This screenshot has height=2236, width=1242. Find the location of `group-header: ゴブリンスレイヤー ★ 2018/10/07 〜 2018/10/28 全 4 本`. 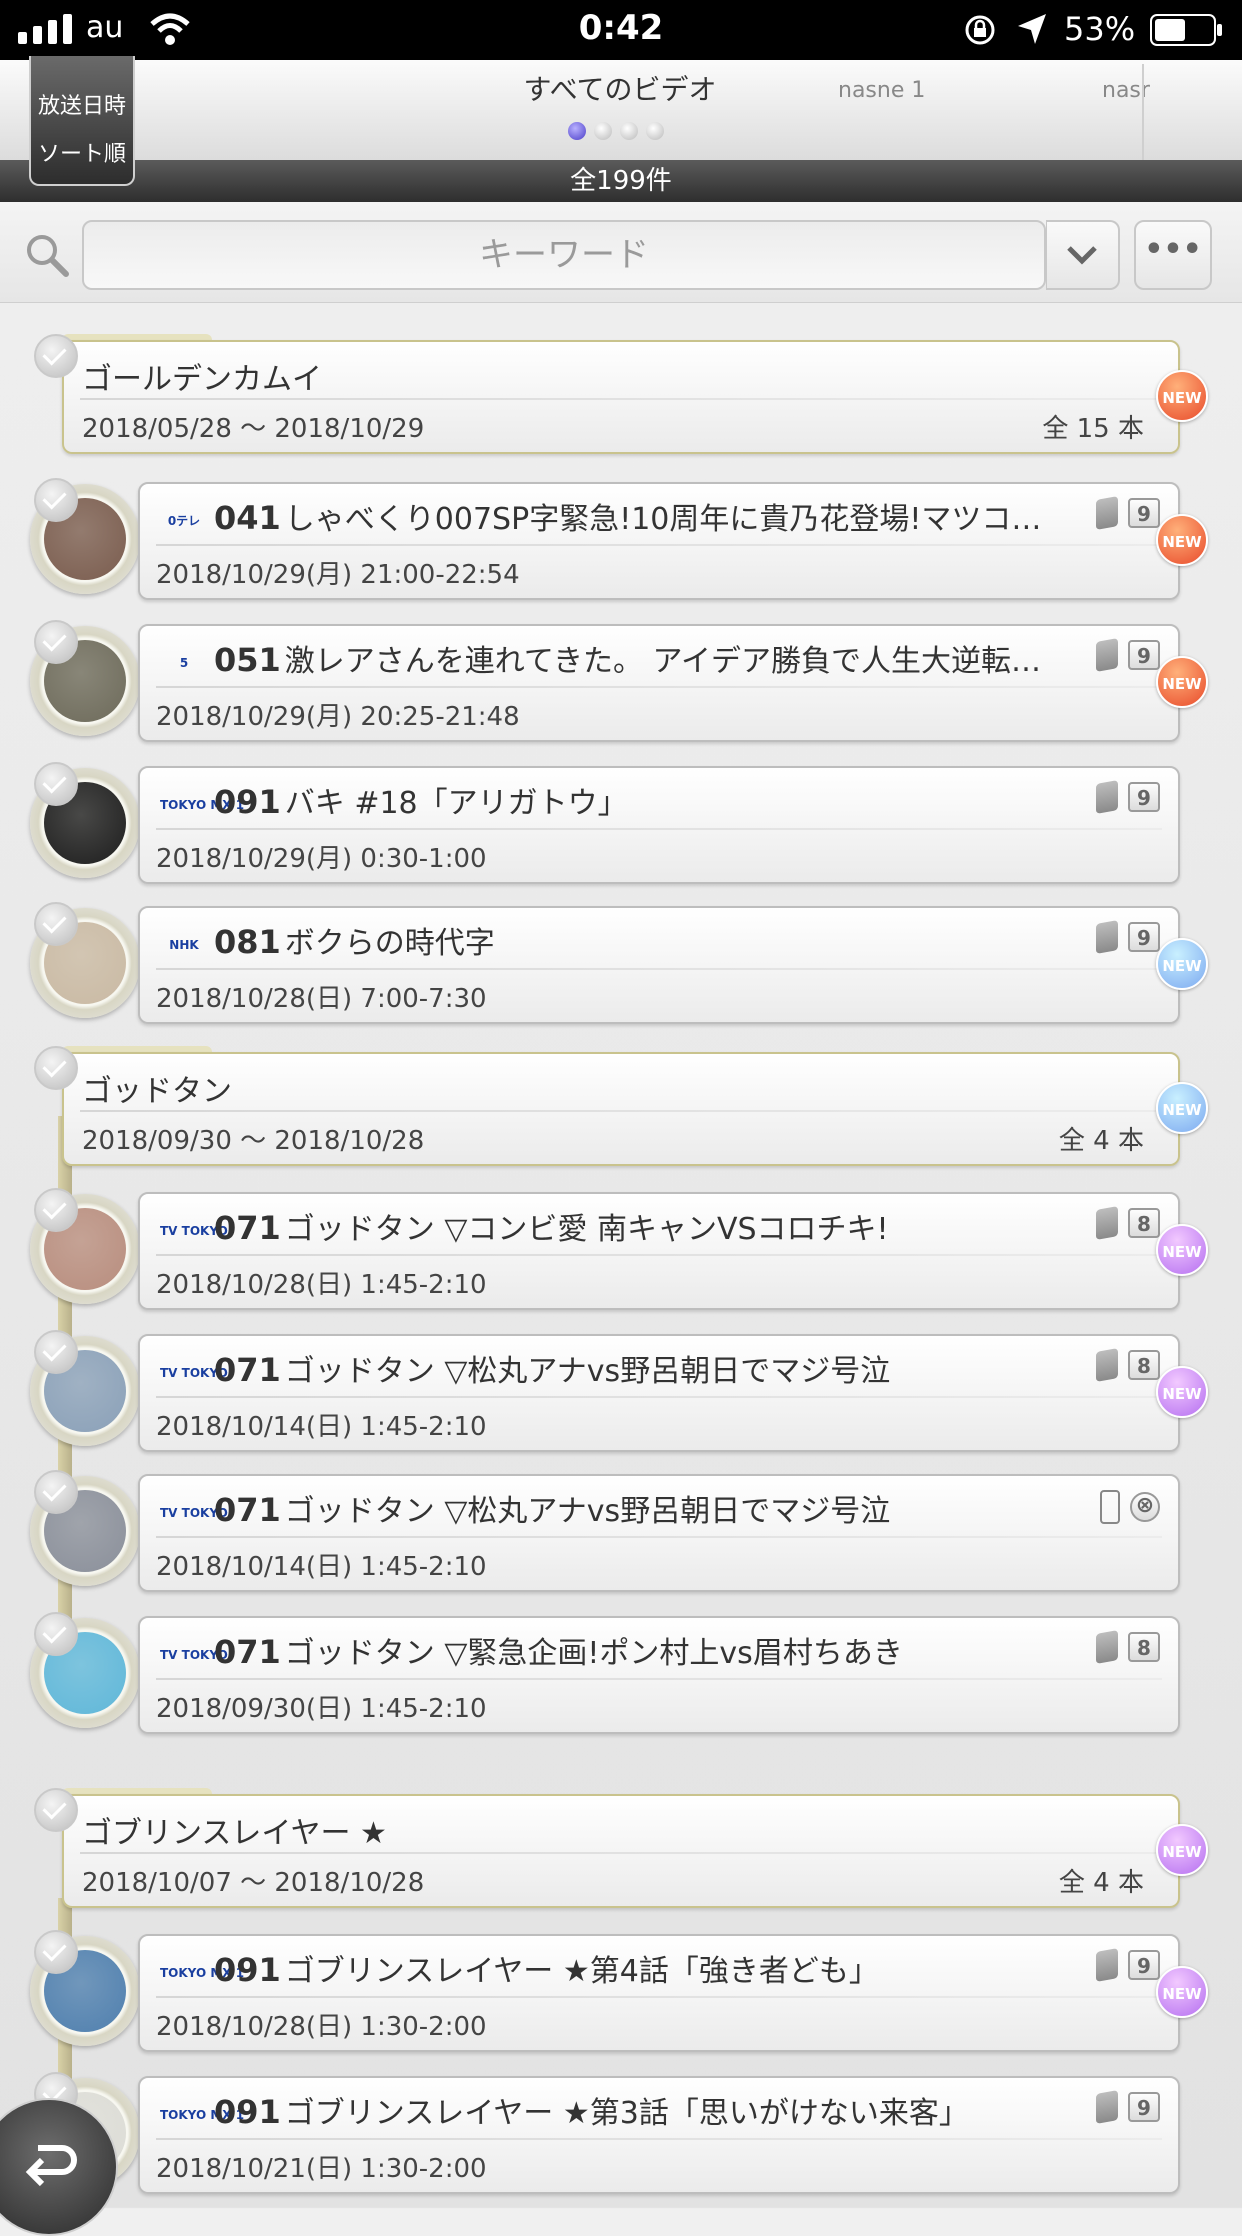

group-header: ゴブリンスレイヤー ★ 2018/10/07 〜 2018/10/28 全 4 本 is located at coordinates (621, 1851).